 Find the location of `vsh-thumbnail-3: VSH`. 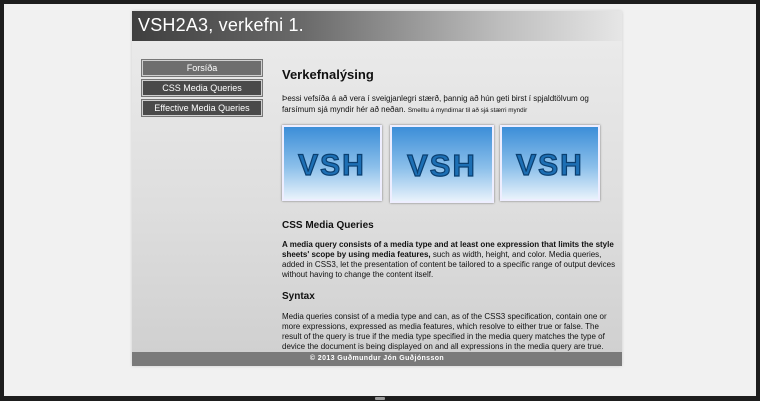

vsh-thumbnail-3: VSH is located at coordinates (550, 163).